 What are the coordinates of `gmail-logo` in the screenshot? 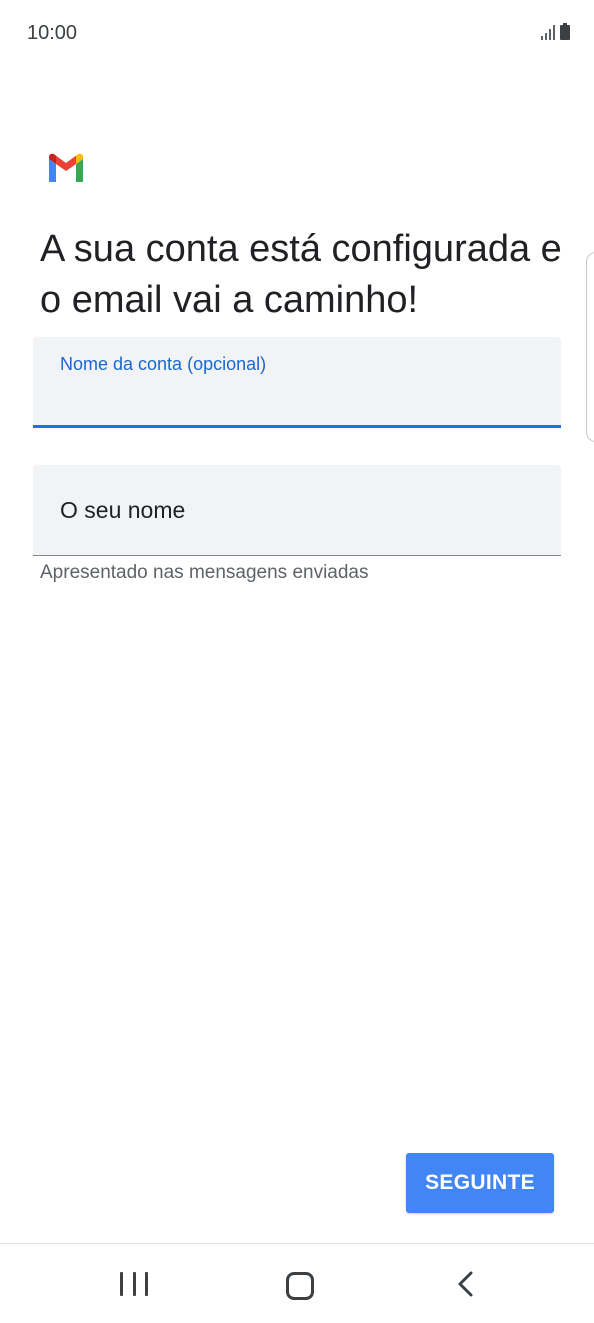 It's located at (66, 167).